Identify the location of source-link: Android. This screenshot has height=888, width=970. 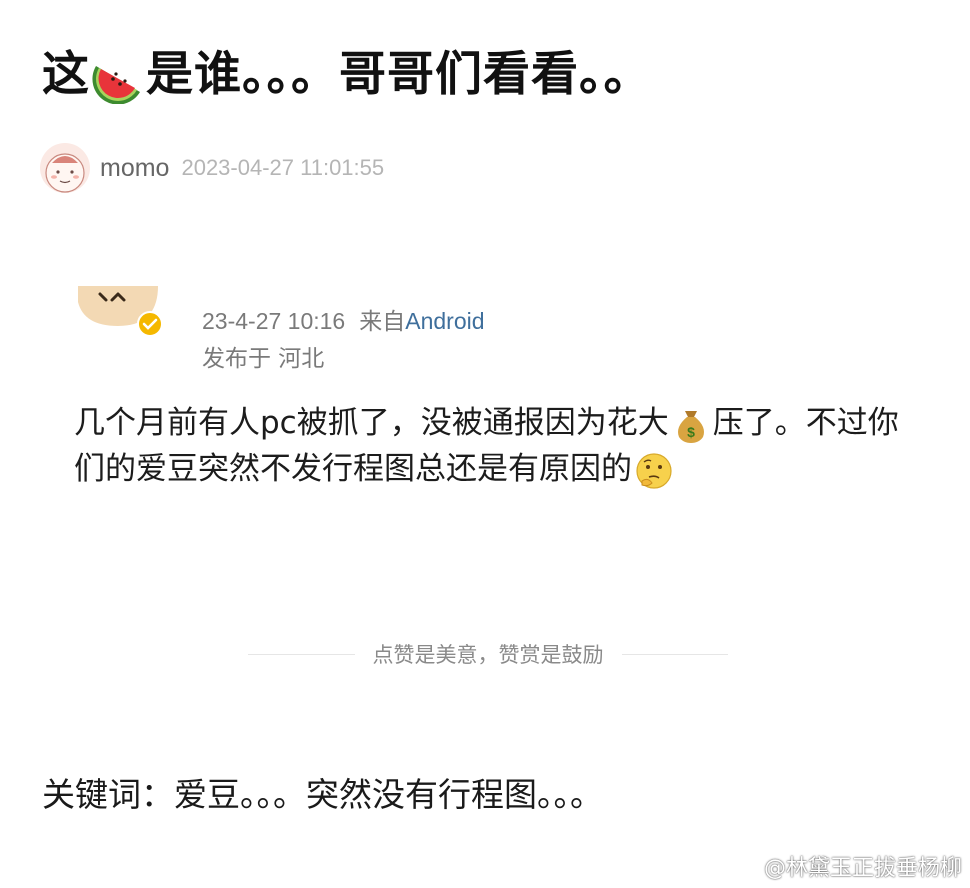
(444, 321).